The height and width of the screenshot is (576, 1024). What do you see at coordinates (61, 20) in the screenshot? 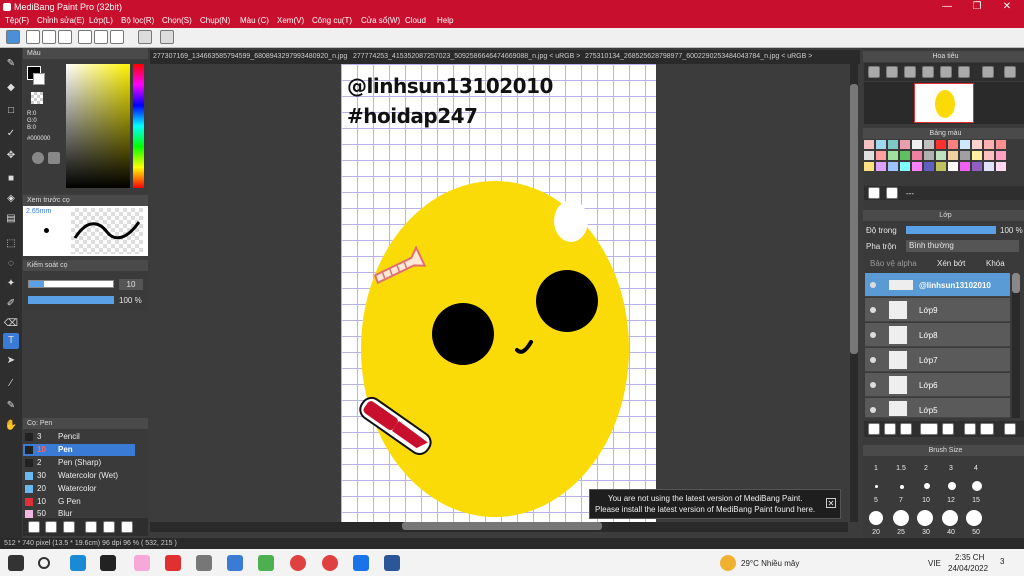
I see `menu-edit: Chỉnh sửa(E)` at bounding box center [61, 20].